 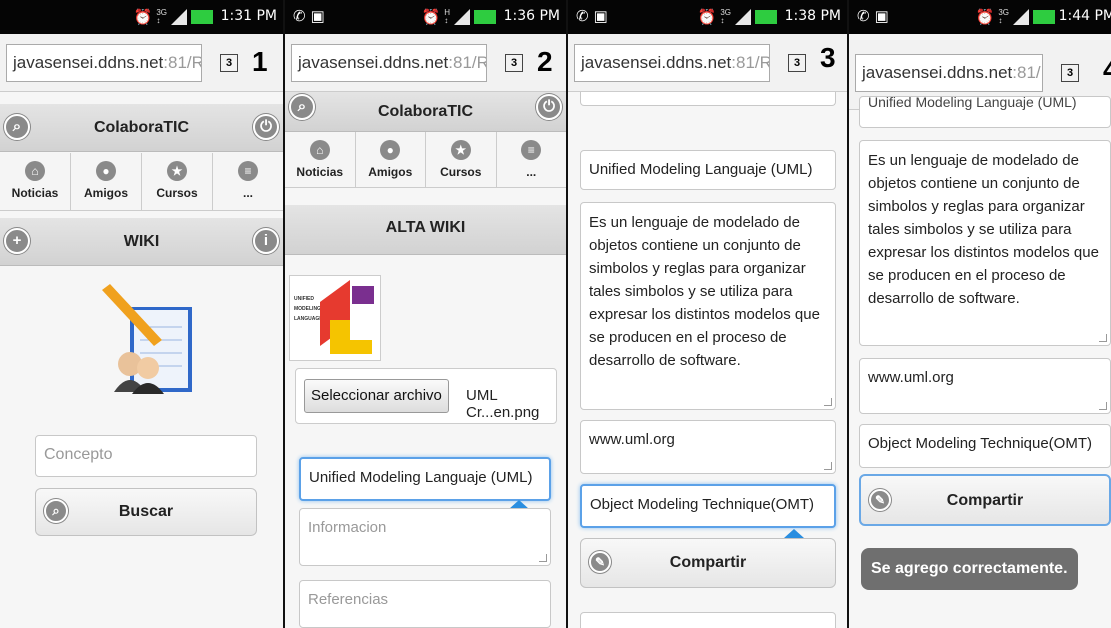 What do you see at coordinates (88, 62) in the screenshot?
I see `url-host: javasensei.ddns.net` at bounding box center [88, 62].